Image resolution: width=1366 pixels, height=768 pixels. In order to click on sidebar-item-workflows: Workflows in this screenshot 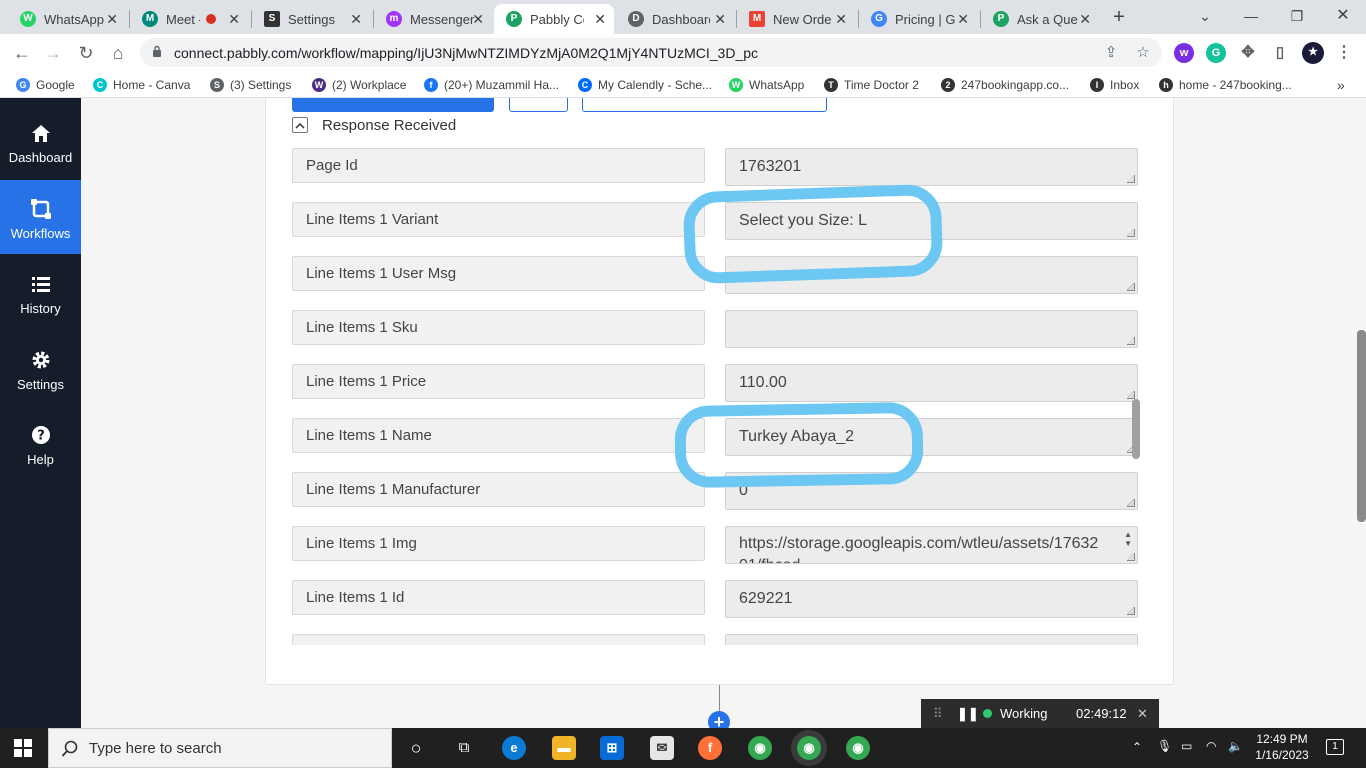, I will do `click(40, 217)`.